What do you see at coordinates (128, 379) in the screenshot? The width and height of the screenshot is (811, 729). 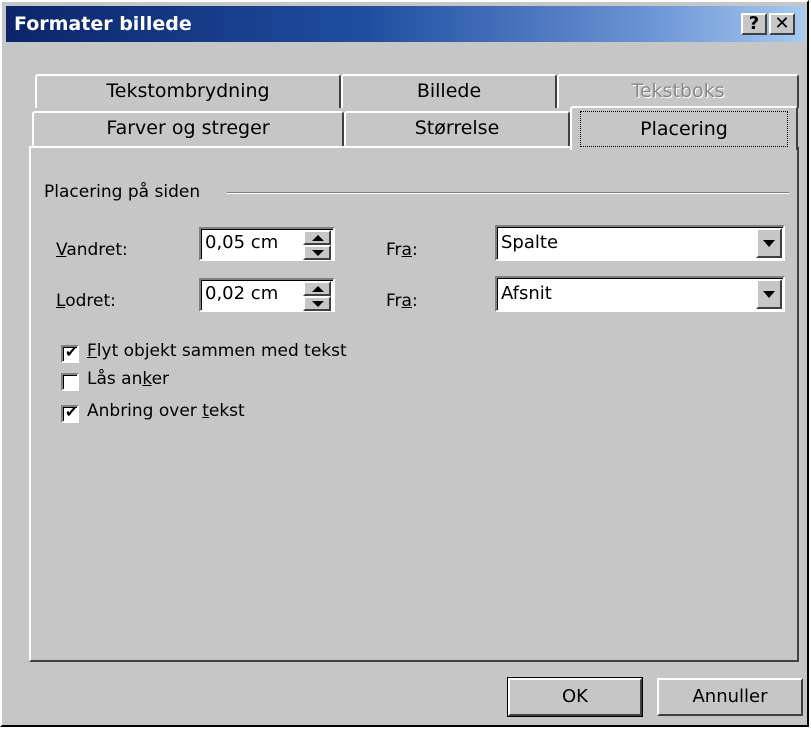 I see `lock-anchor-label: Lås anker` at bounding box center [128, 379].